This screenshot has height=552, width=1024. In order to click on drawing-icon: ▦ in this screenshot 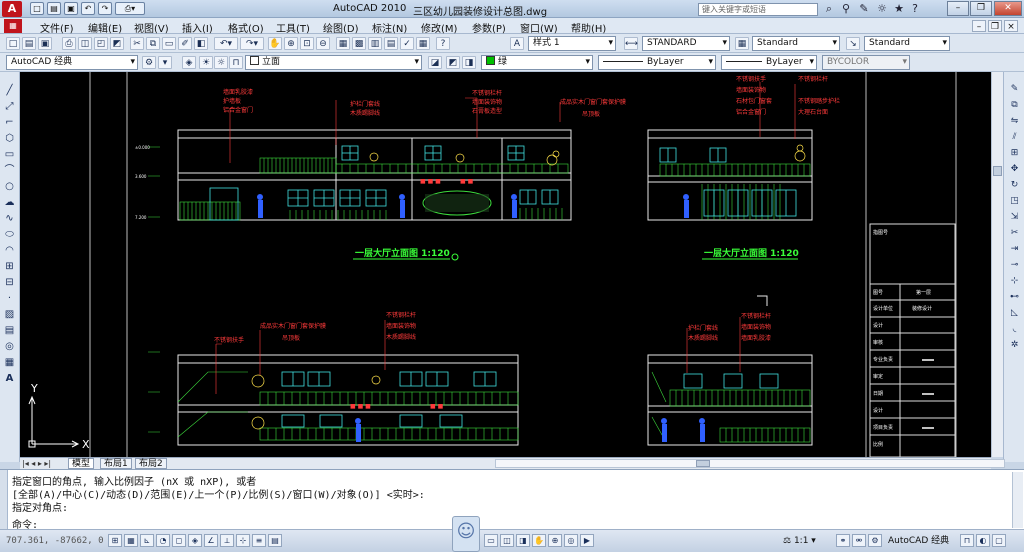, I will do `click(13, 26)`.